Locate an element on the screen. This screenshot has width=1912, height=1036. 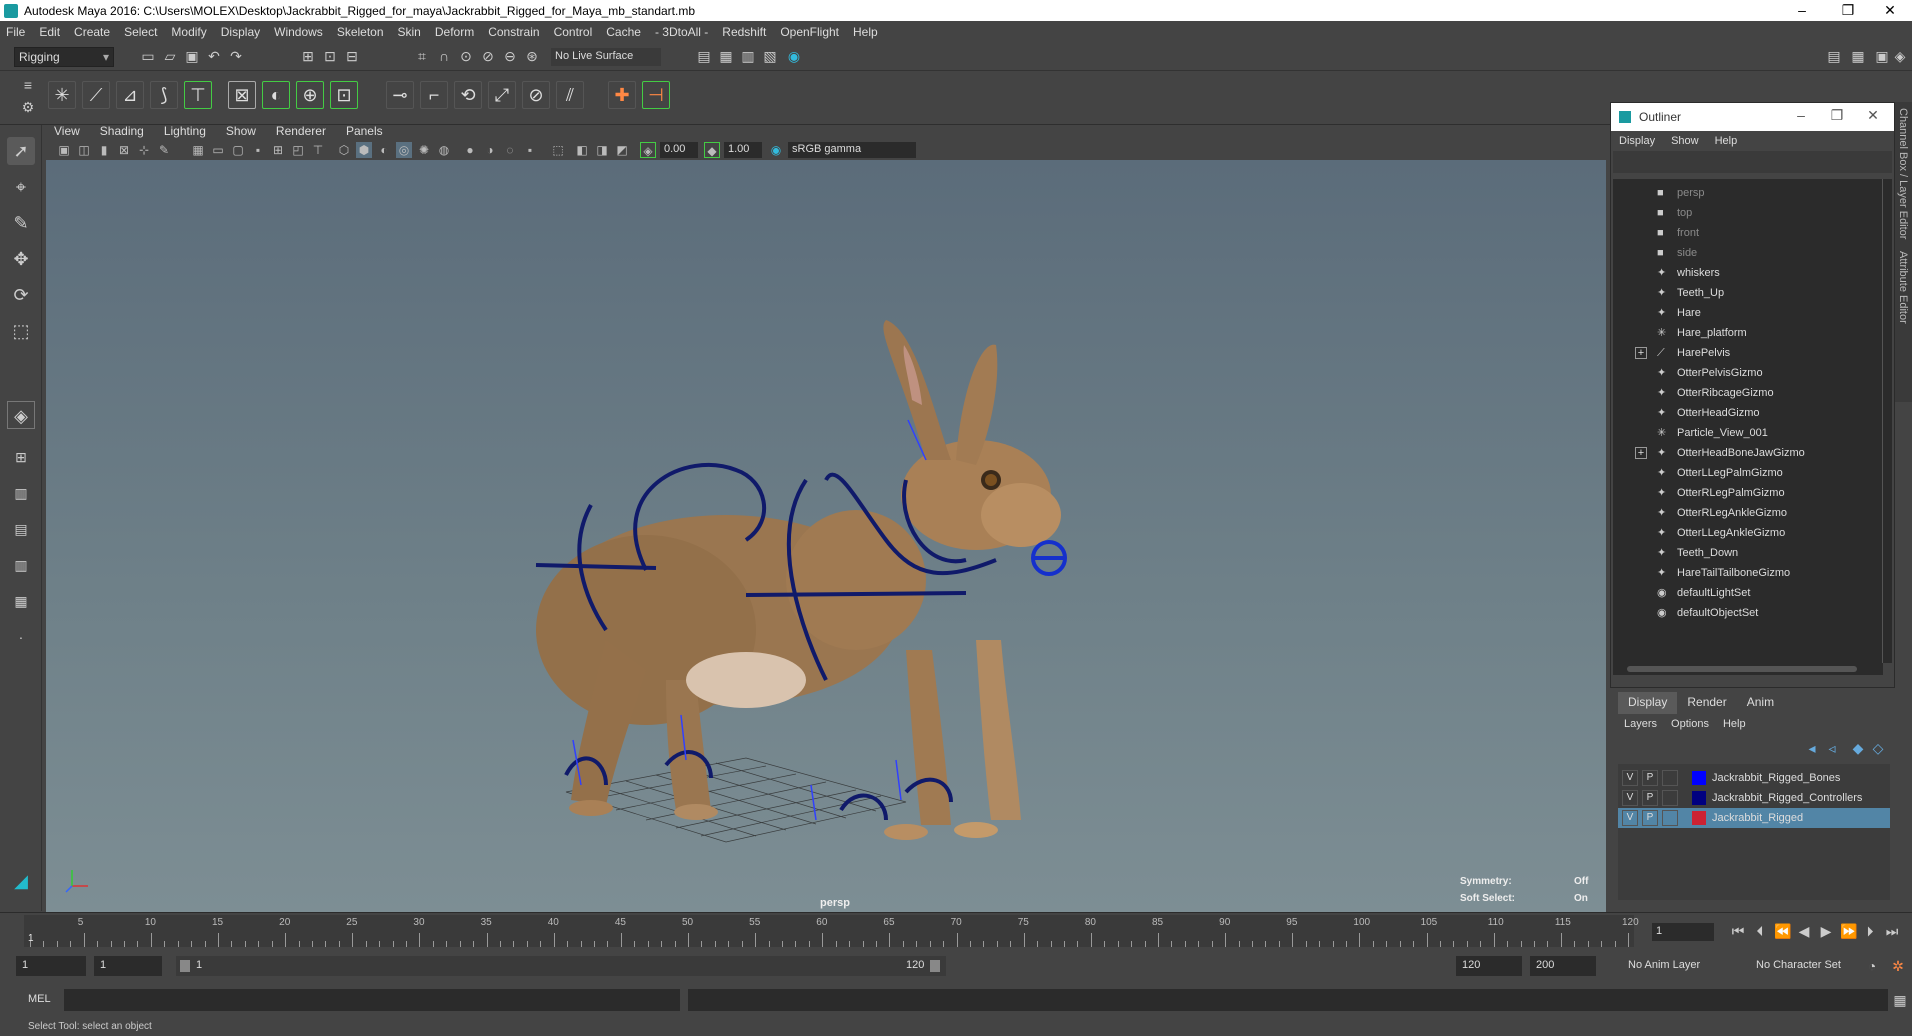
attribute-editor-tab: Attribute Editor is located at coordinates (1903, 287).